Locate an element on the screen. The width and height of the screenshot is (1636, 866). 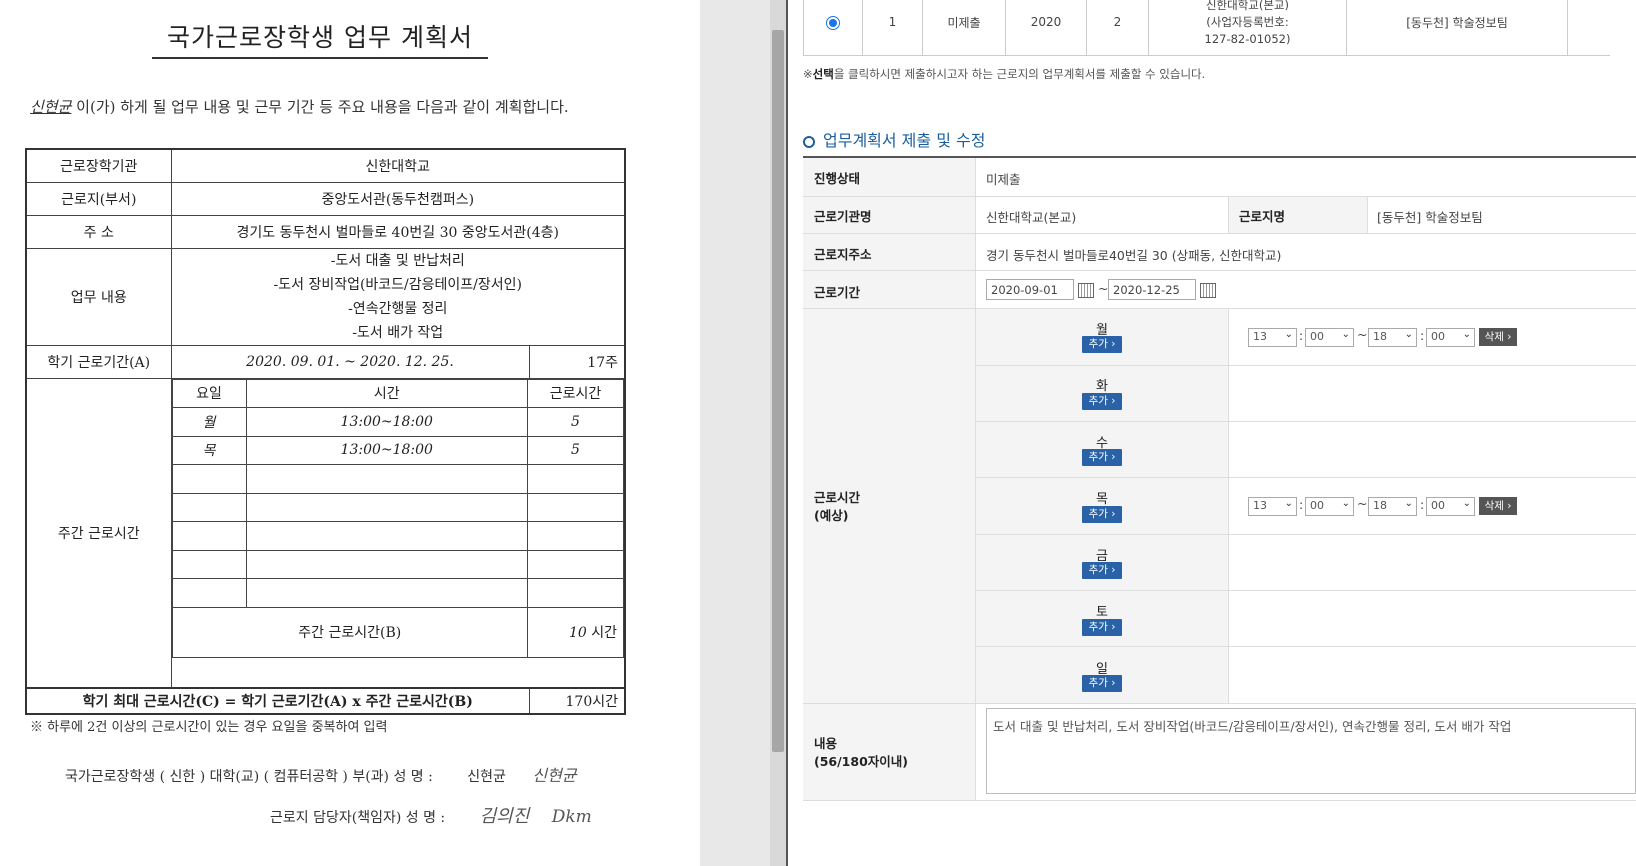
add-sun-button: 추가 › is located at coordinates (1102, 683).